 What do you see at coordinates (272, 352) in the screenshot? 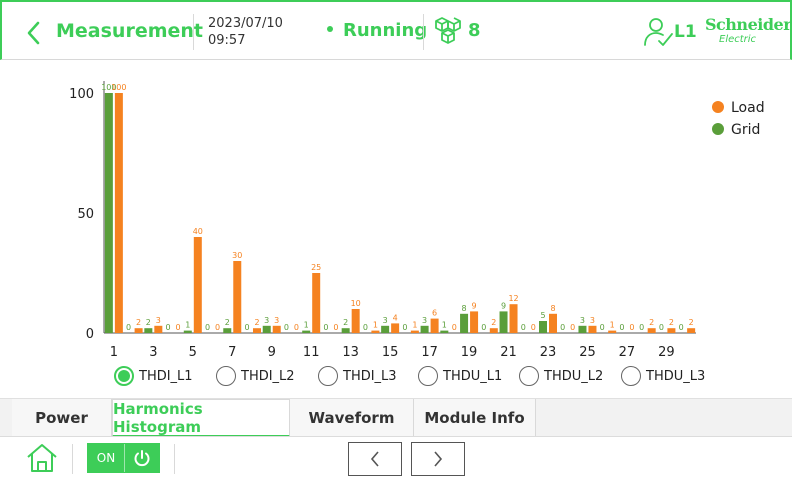
I see `x-tick-label: 9` at bounding box center [272, 352].